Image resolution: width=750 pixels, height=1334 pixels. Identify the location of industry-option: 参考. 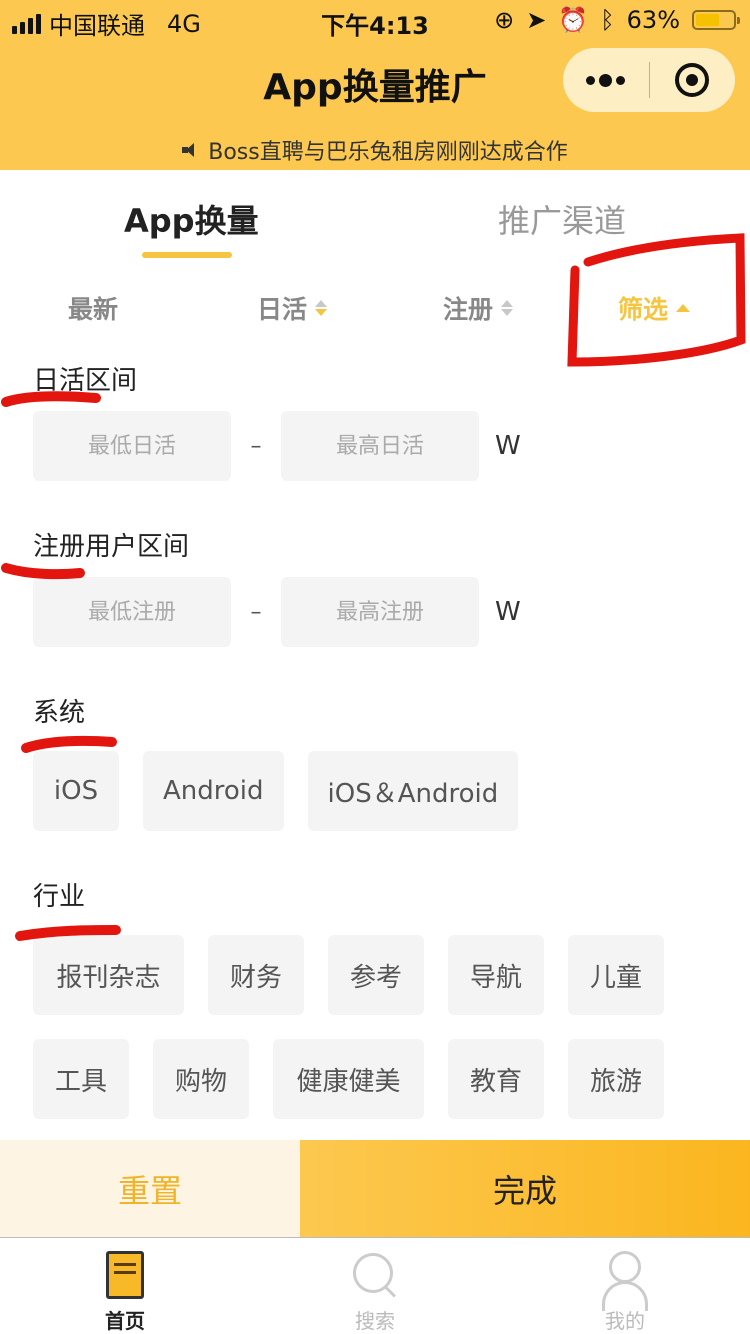
(376, 975).